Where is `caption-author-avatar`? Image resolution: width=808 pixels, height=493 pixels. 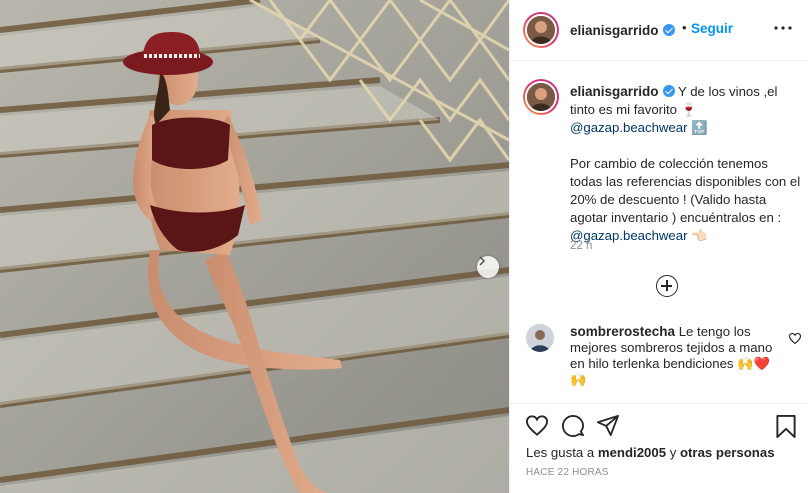
caption-author-avatar is located at coordinates (541, 97).